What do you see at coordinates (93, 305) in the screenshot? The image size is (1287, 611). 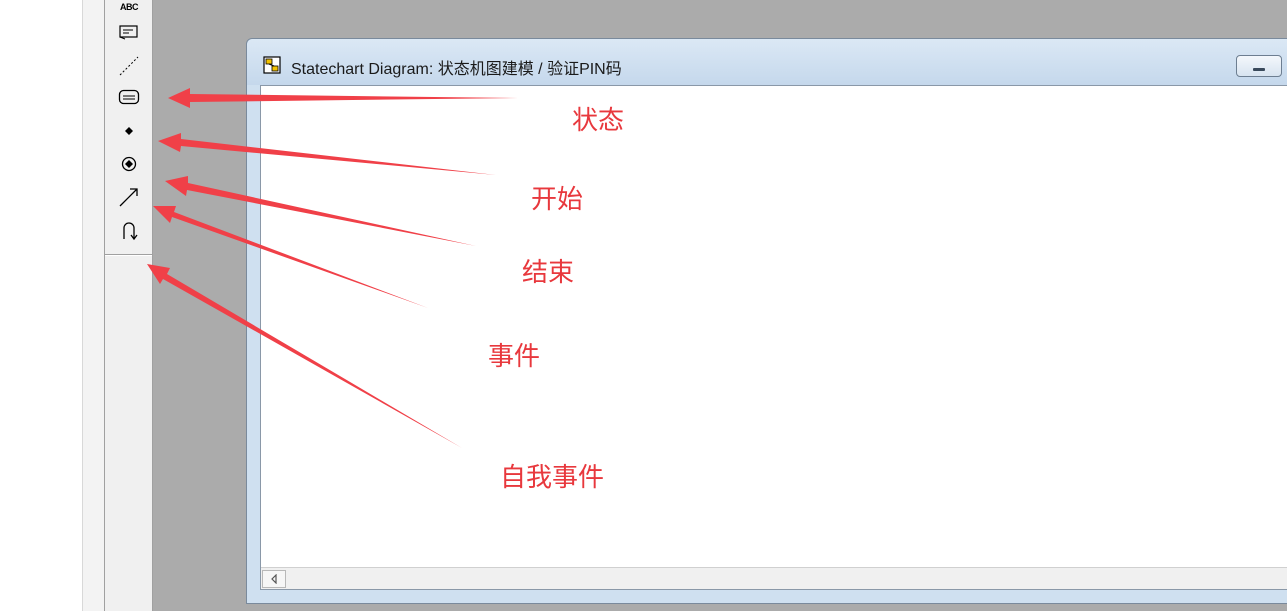 I see `left-panel-edge` at bounding box center [93, 305].